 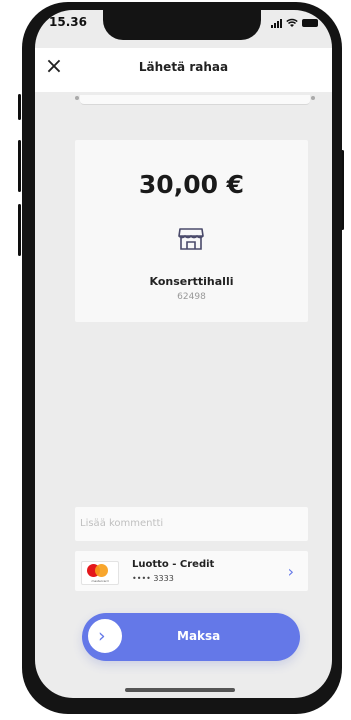 What do you see at coordinates (100, 573) in the screenshot?
I see `mastercard-logo: mastercard` at bounding box center [100, 573].